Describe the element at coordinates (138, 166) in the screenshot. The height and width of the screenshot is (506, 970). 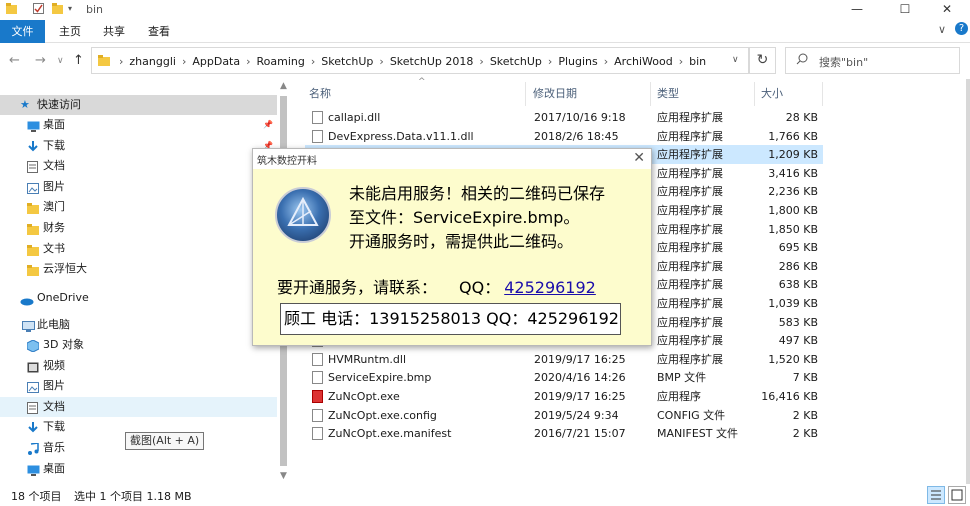
I see `nav-item-2: 文档📌` at that location.